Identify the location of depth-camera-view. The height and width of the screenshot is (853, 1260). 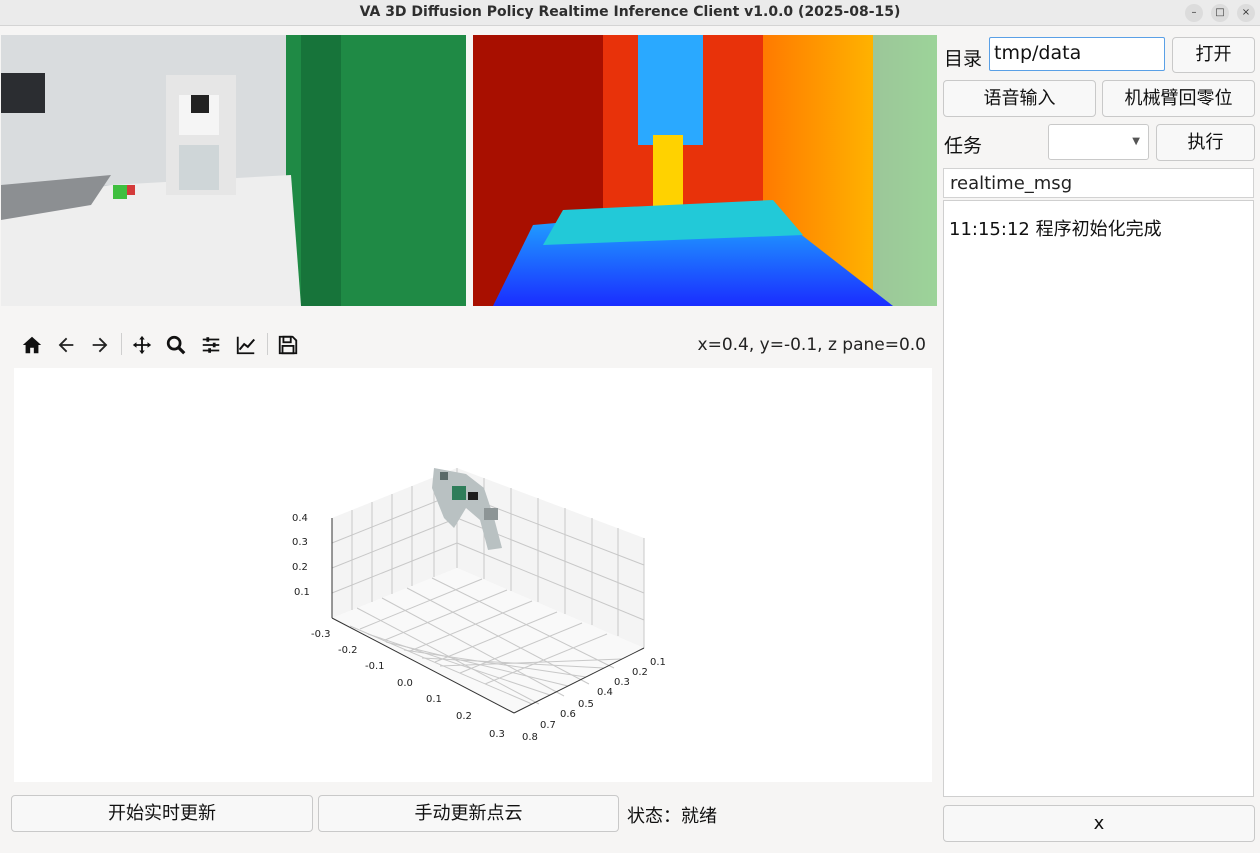
(705, 170).